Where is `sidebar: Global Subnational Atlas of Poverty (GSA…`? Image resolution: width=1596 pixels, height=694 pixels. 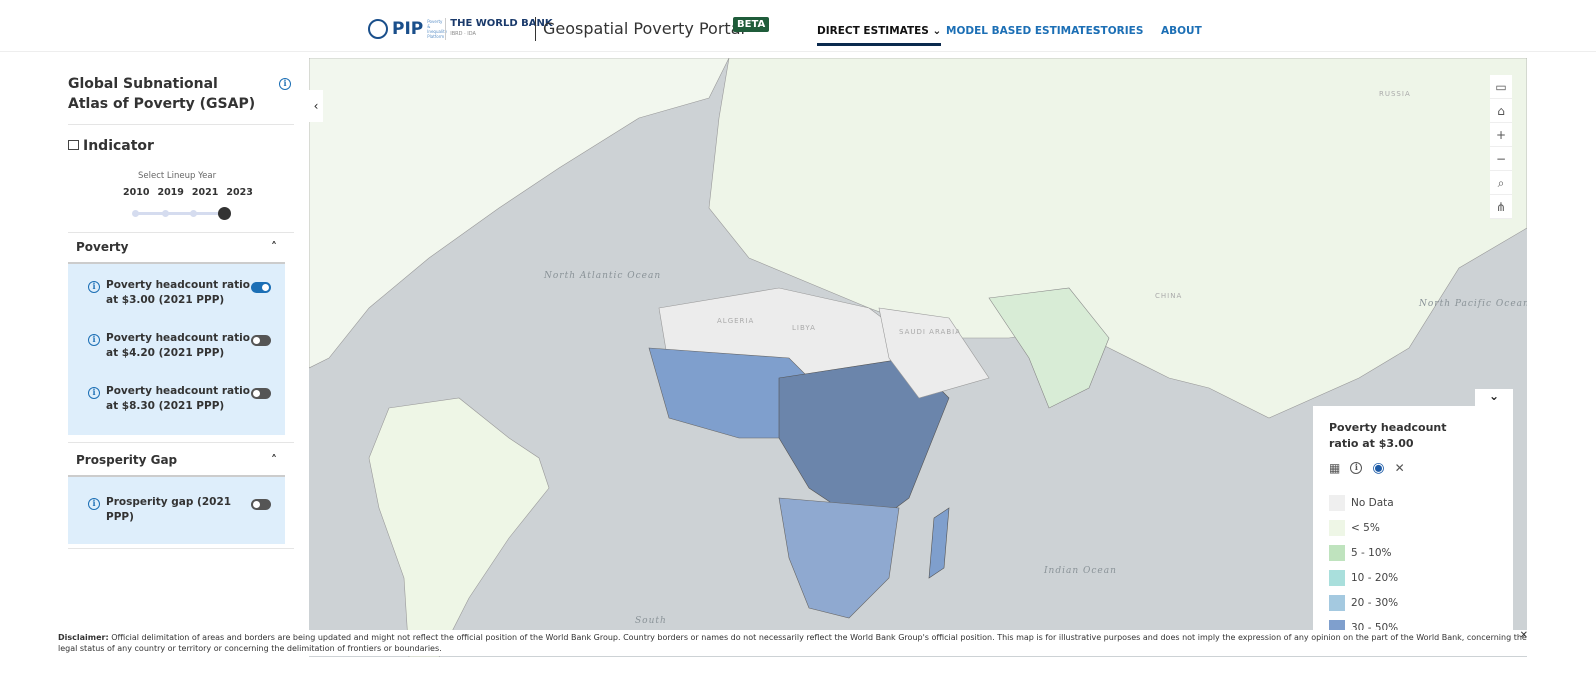 sidebar: Global Subnational Atlas of Poverty (GSA… is located at coordinates (183, 353).